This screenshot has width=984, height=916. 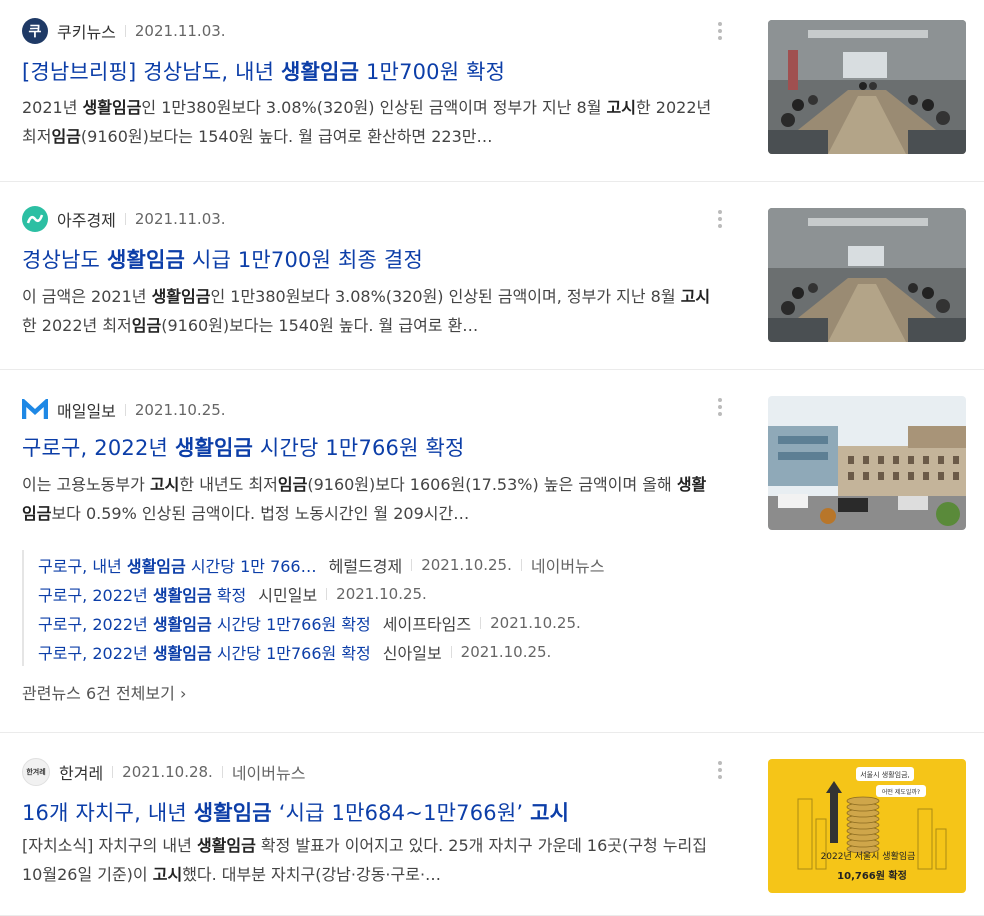 What do you see at coordinates (180, 410) in the screenshot?
I see `article-date: 2021.10.25.` at bounding box center [180, 410].